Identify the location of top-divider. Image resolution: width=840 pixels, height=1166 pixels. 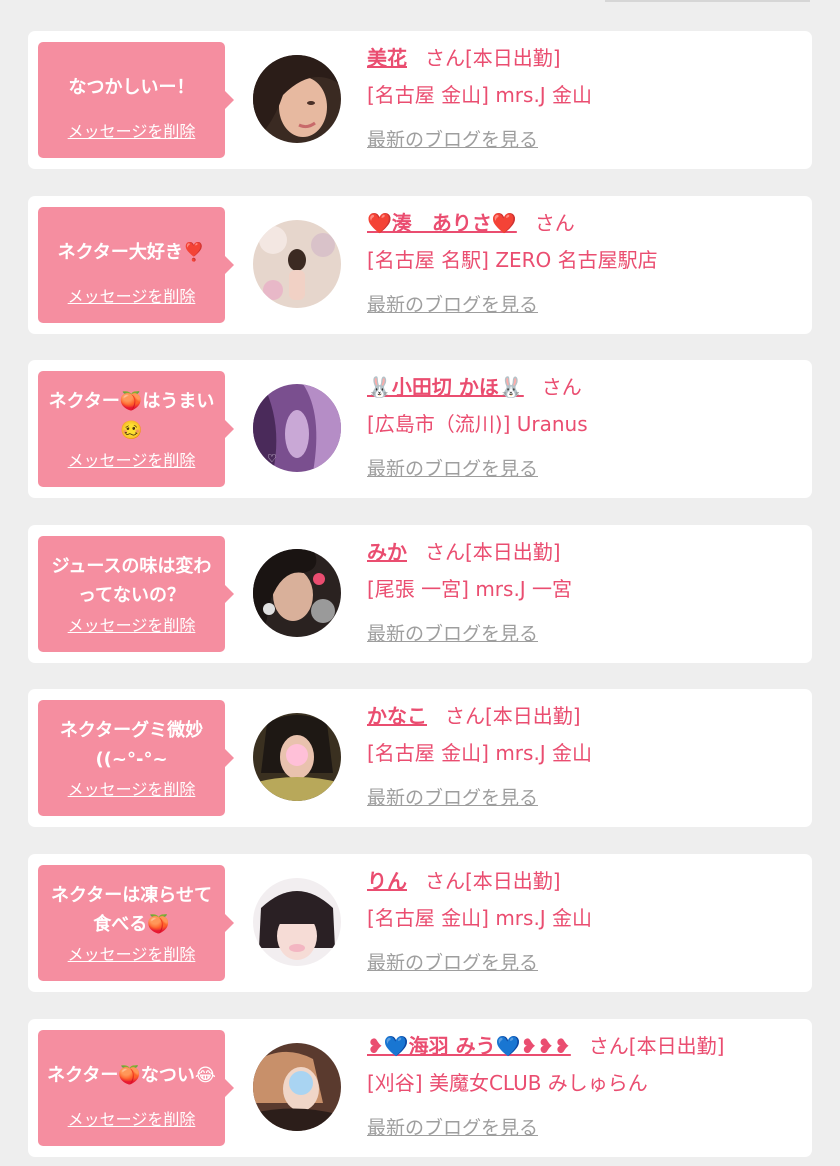
(707, 1).